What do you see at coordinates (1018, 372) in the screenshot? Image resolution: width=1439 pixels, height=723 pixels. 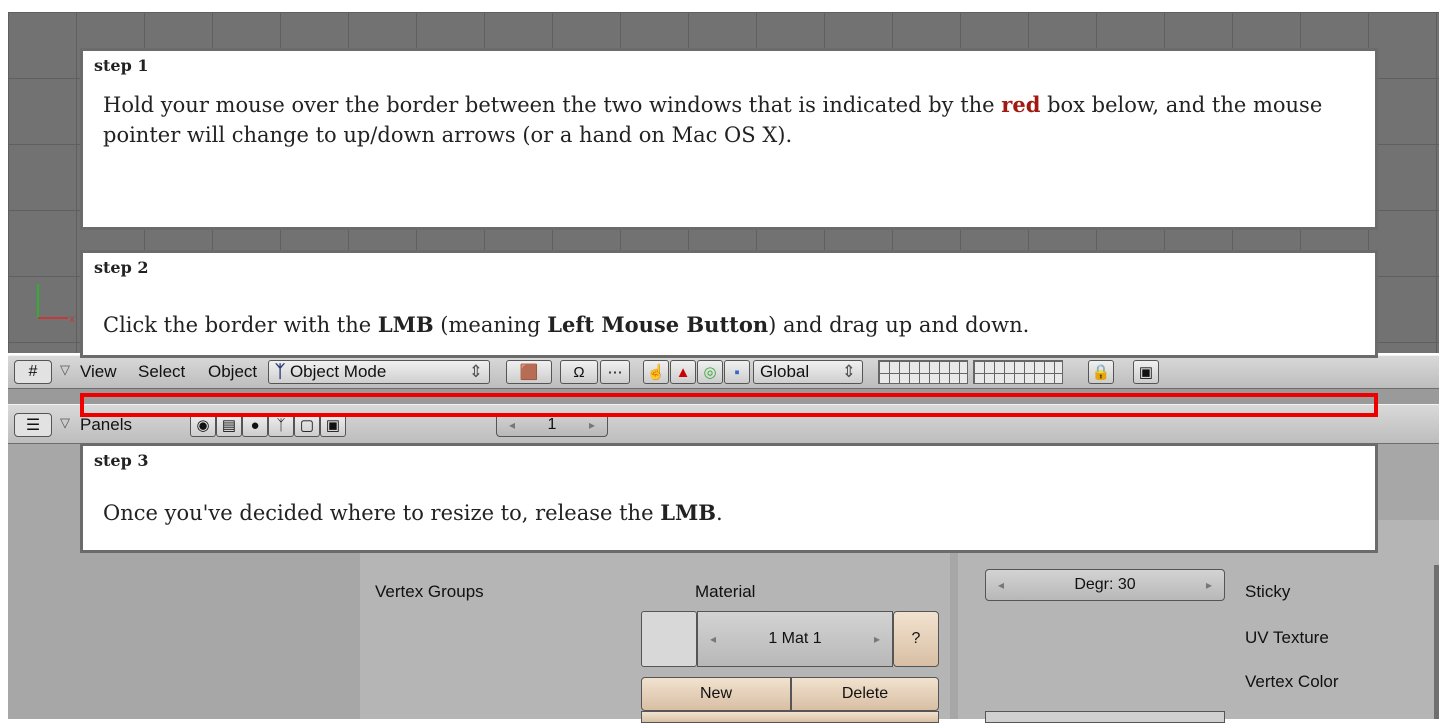 I see `layer-buttons-right` at bounding box center [1018, 372].